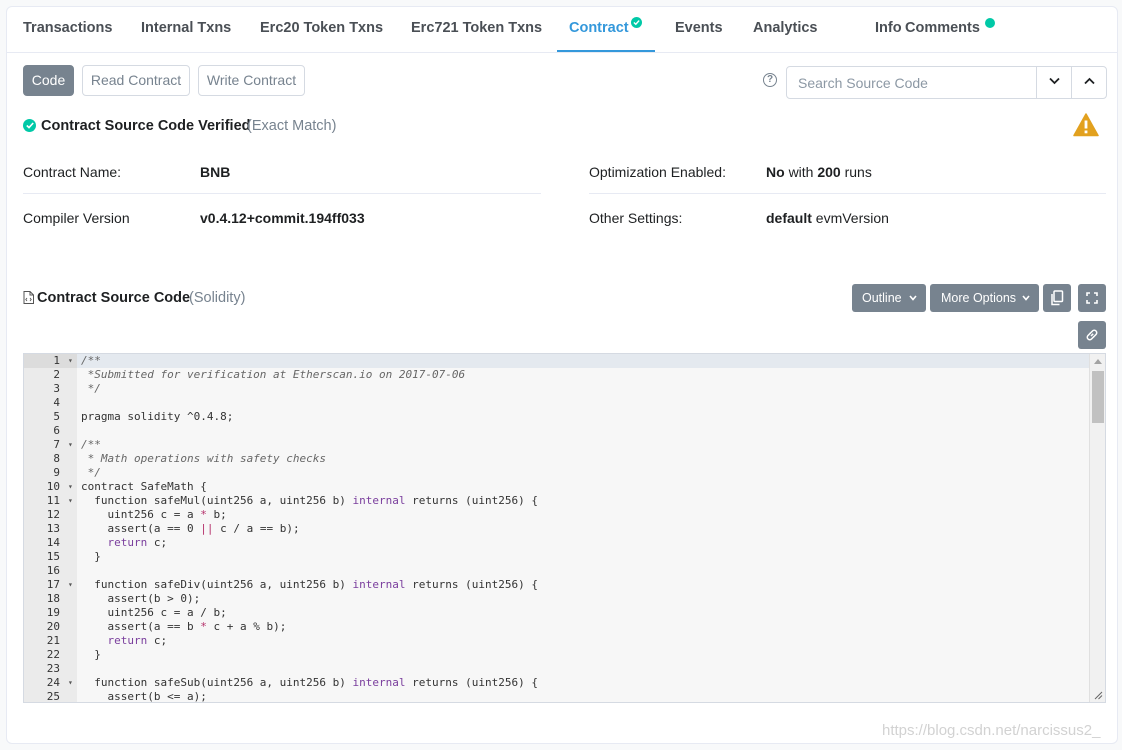  I want to click on tab-erc20-token-txns: Erc20 Token Txns, so click(321, 30).